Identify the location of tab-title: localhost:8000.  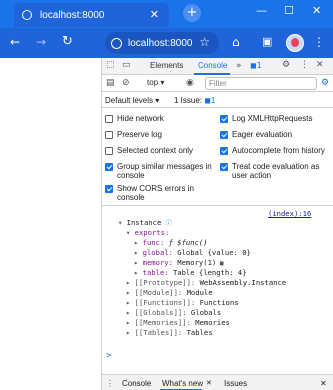
(72, 15).